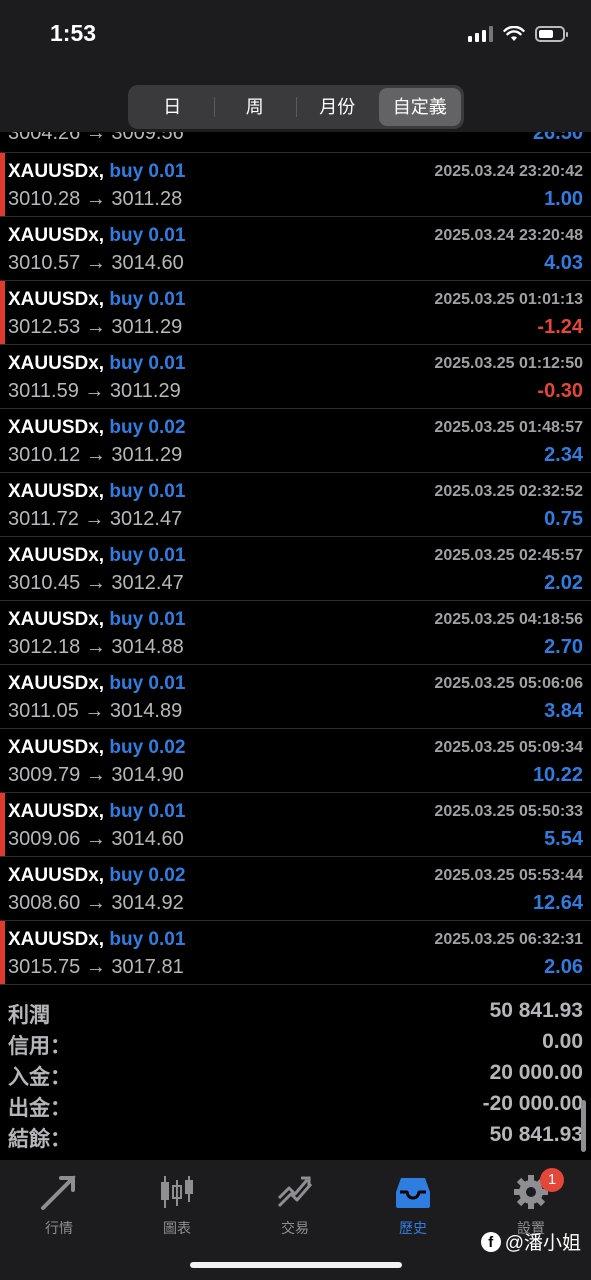  I want to click on trade-profit: -1.24, so click(560, 327).